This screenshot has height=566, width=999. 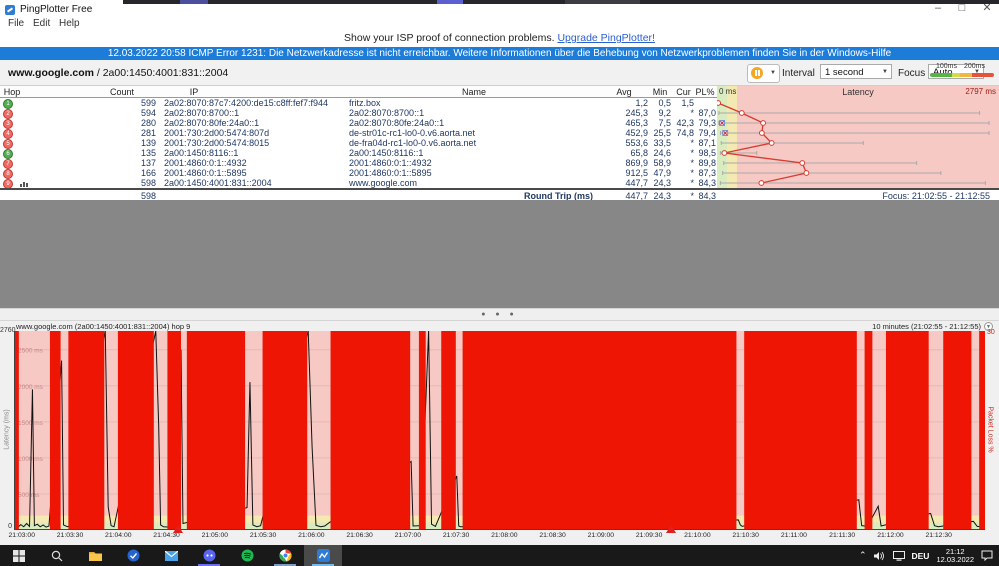 What do you see at coordinates (662, 143) in the screenshot?
I see `cell-min: 33,5` at bounding box center [662, 143].